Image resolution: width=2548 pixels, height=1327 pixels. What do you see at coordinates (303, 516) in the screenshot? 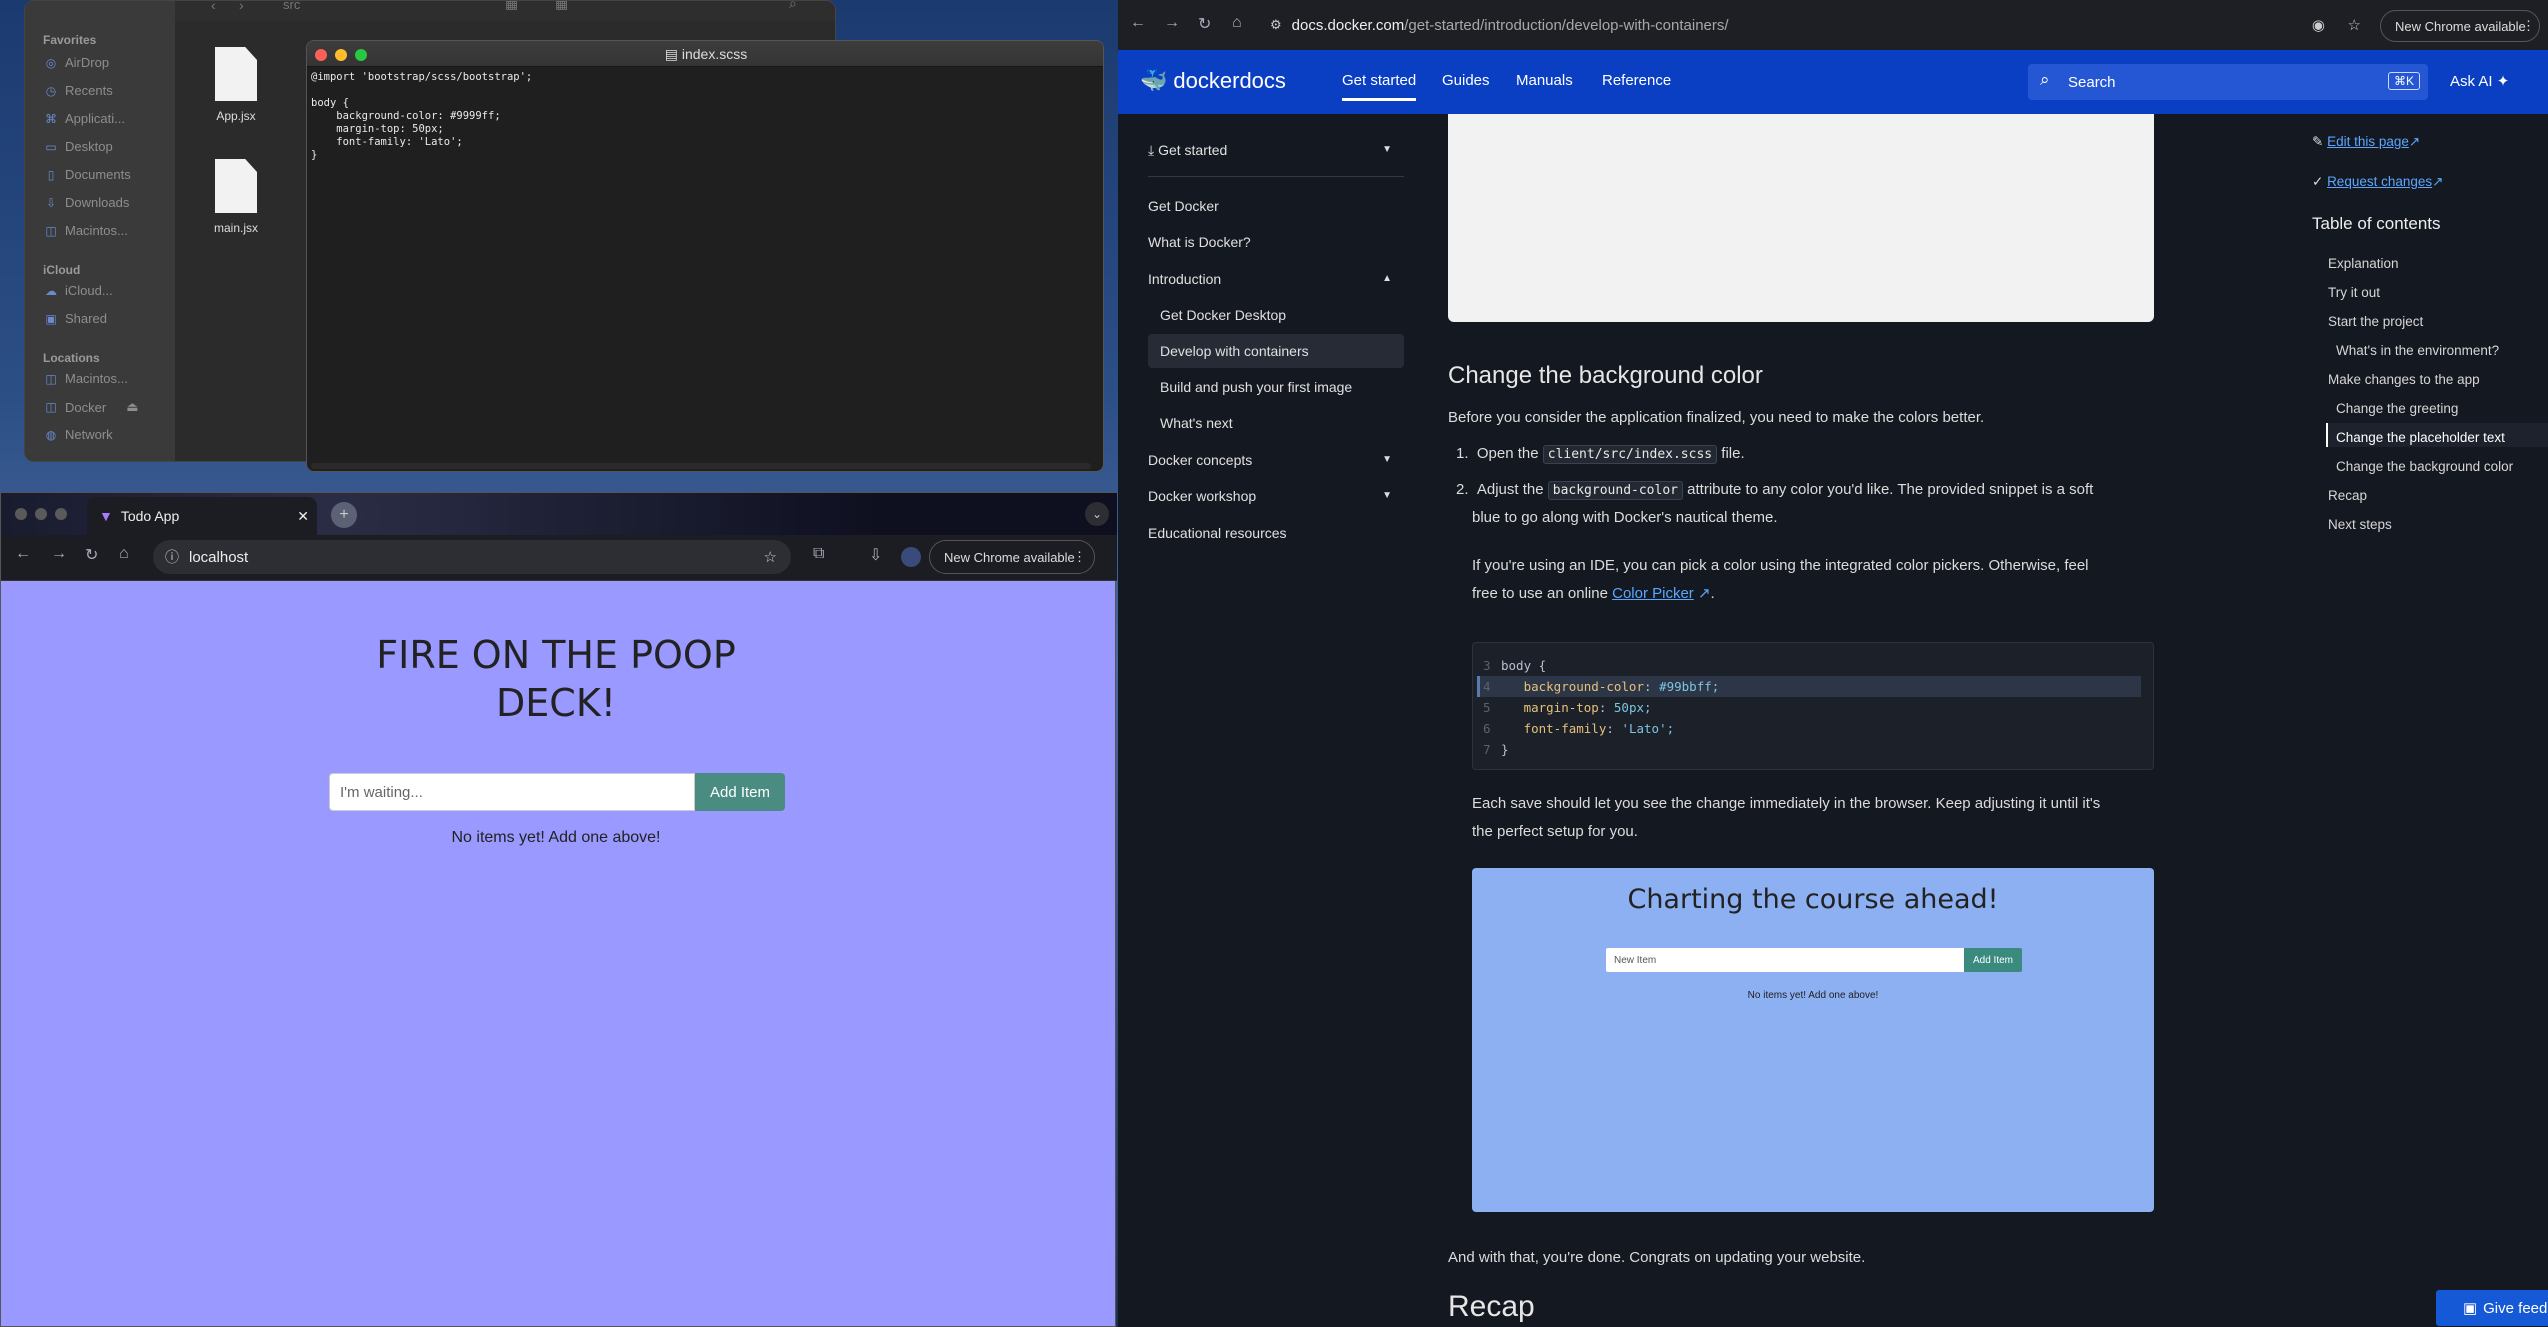
I see `close-tab-icon: ✕` at bounding box center [303, 516].